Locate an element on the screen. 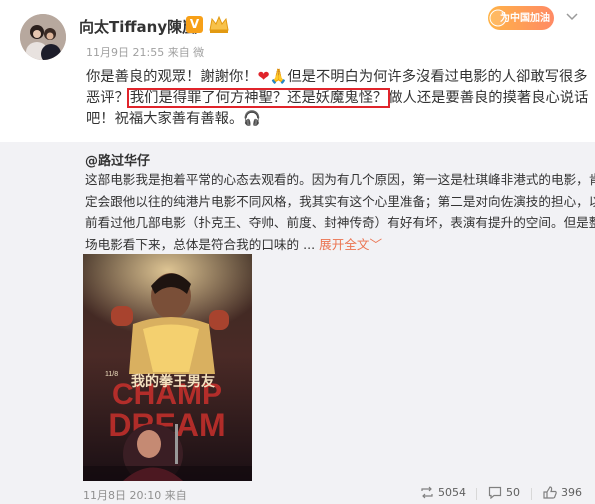  post-text-segment: 你是善良的观眾！謝謝你！ is located at coordinates (172, 77).